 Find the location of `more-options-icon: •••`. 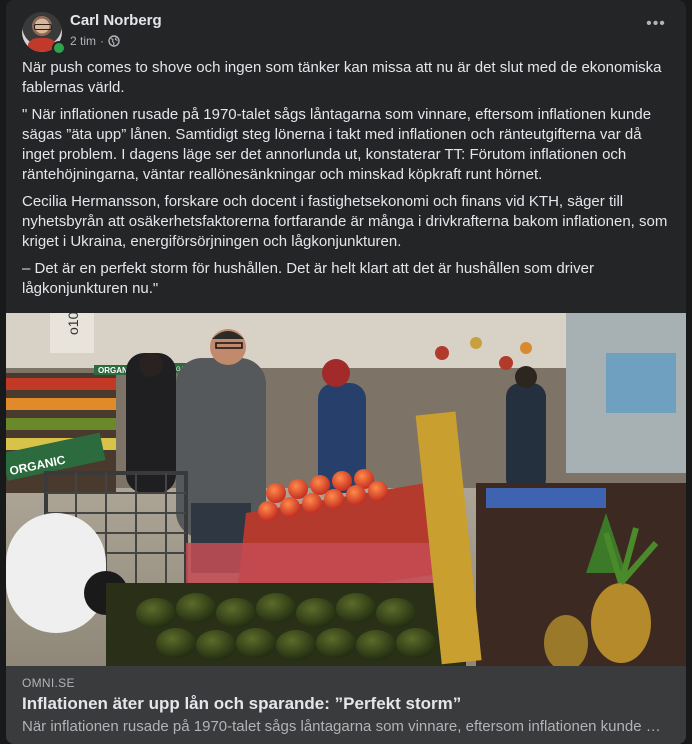

more-options-icon: ••• is located at coordinates (656, 26).